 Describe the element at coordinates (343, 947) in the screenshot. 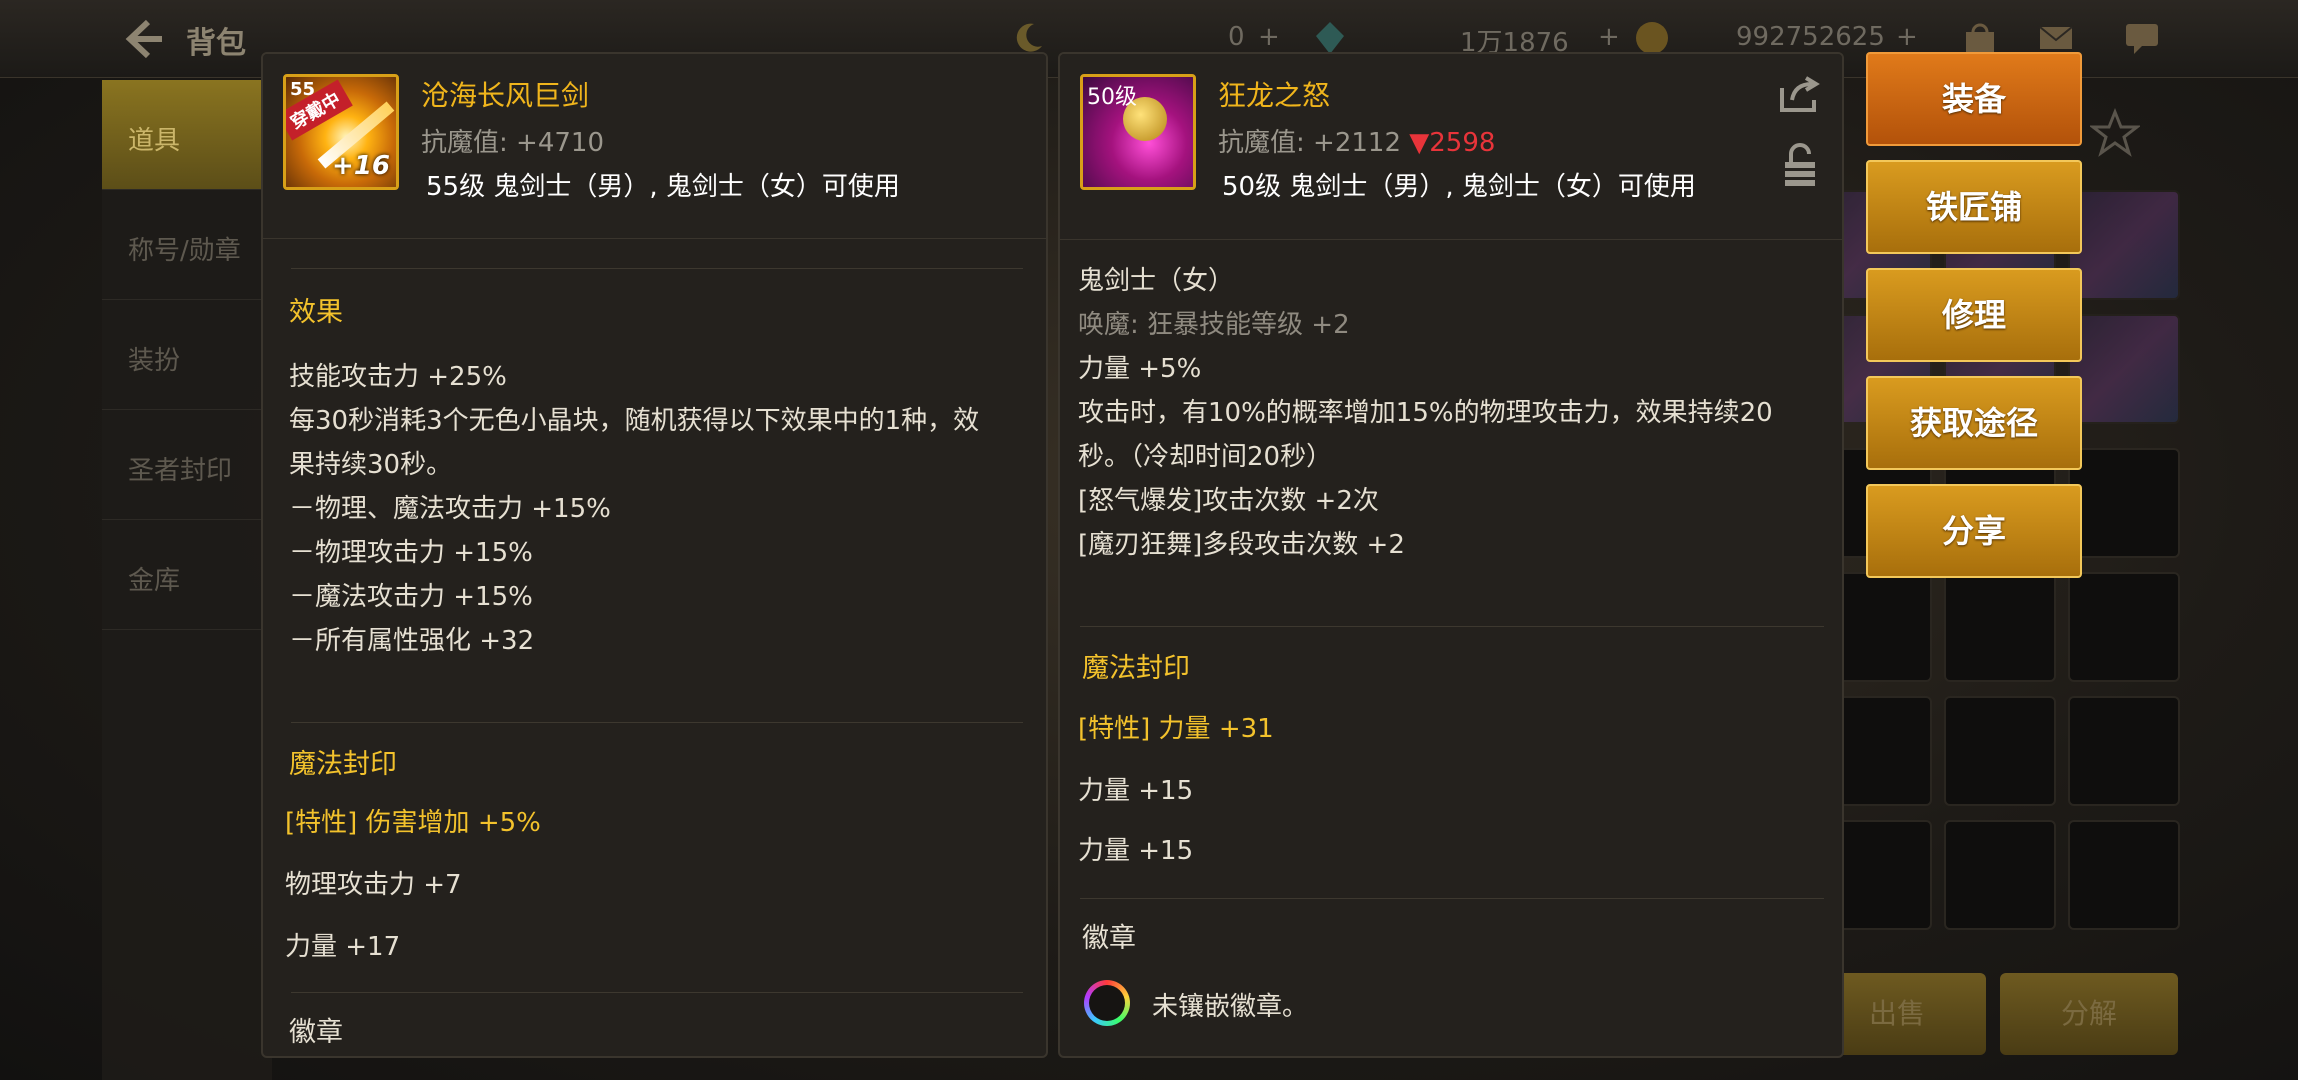

I see `seal-stat-line: 力量 +17` at that location.